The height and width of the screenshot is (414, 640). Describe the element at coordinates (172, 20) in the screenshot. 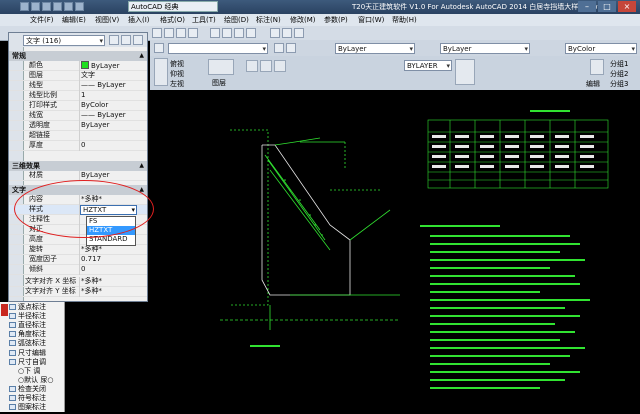

I see `menu-format: 格式(O)` at that location.